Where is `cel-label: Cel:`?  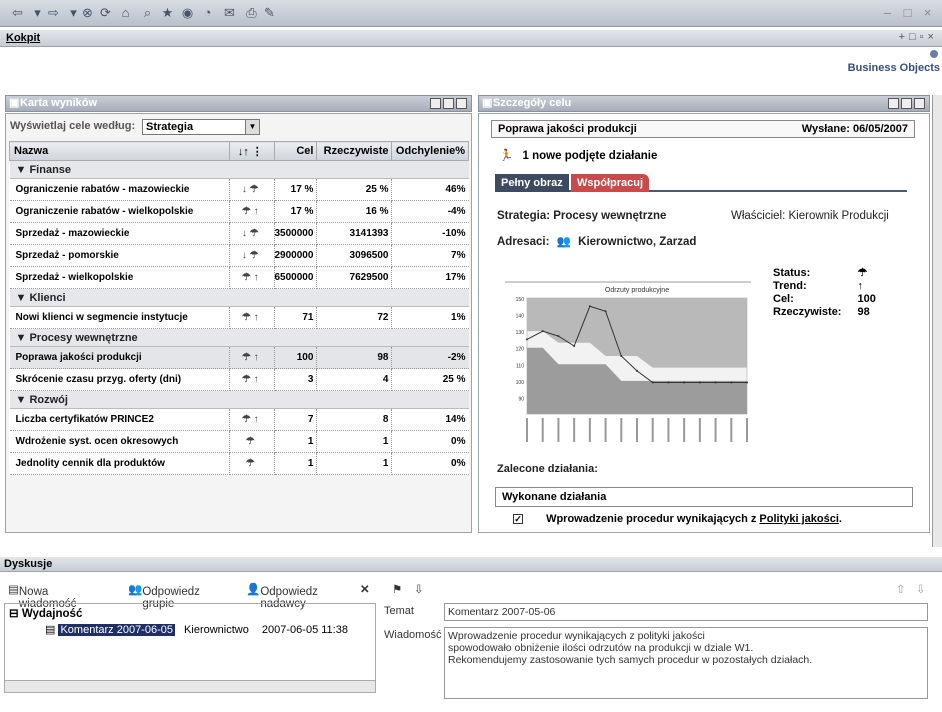
cel-label: Cel: is located at coordinates (783, 299).